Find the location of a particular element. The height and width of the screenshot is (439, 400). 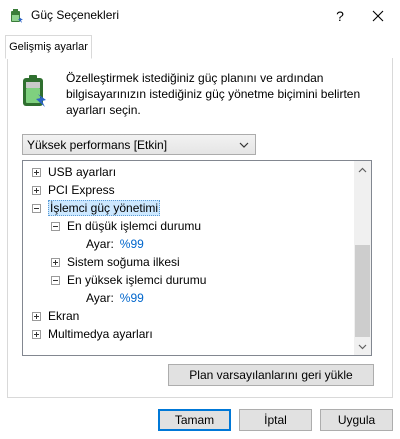

power-options-icon is located at coordinates (16, 16).